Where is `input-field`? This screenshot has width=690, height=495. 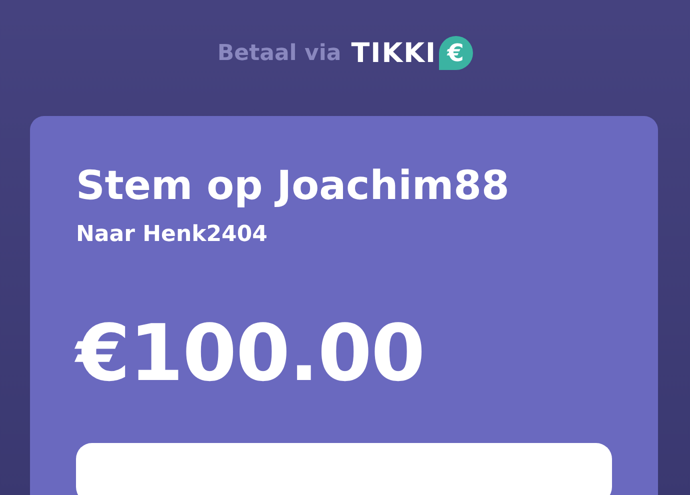 input-field is located at coordinates (344, 469).